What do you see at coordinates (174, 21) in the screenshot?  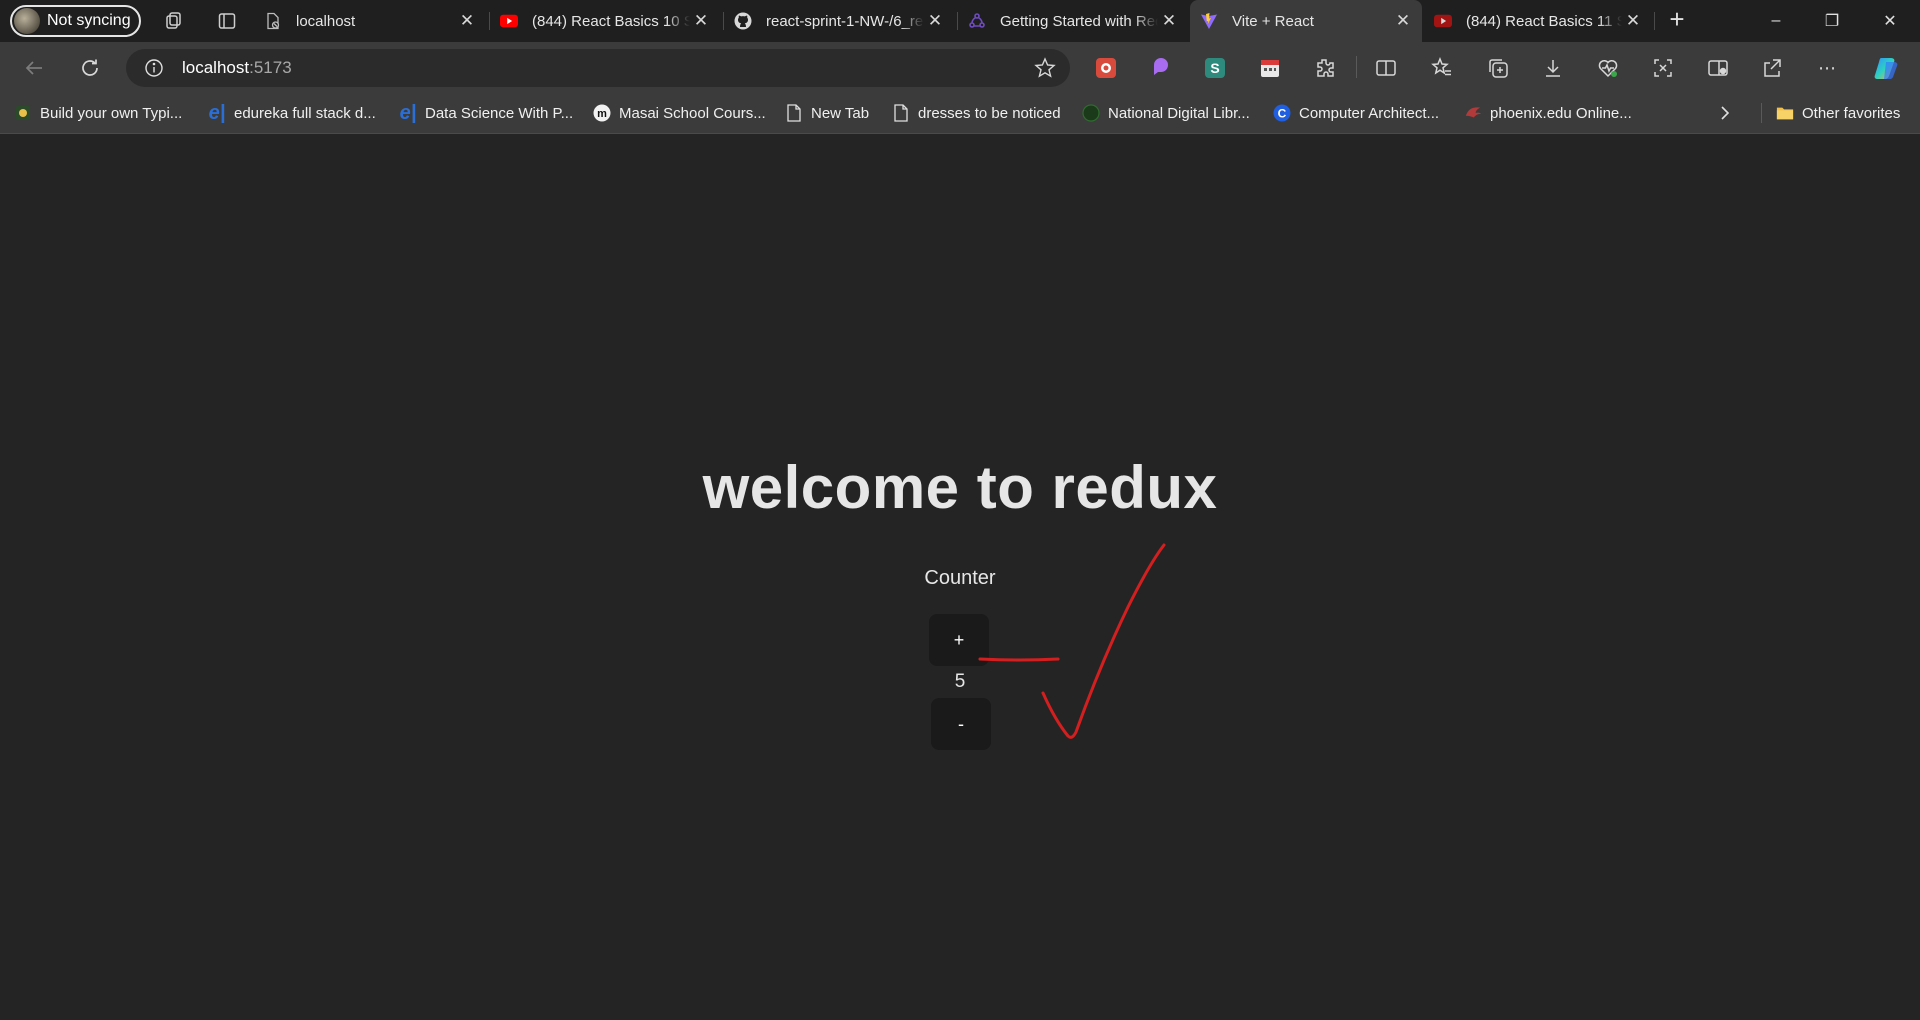 I see `workspaces-icon` at bounding box center [174, 21].